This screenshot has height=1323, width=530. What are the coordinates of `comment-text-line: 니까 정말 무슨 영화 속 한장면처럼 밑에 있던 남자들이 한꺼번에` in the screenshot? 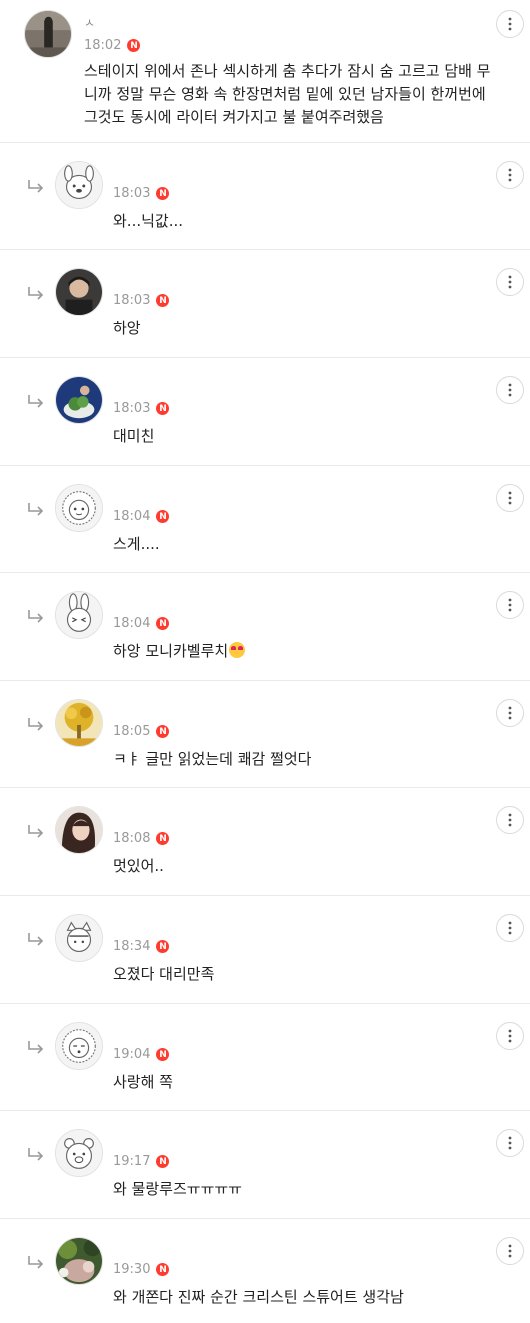 It's located at (285, 94).